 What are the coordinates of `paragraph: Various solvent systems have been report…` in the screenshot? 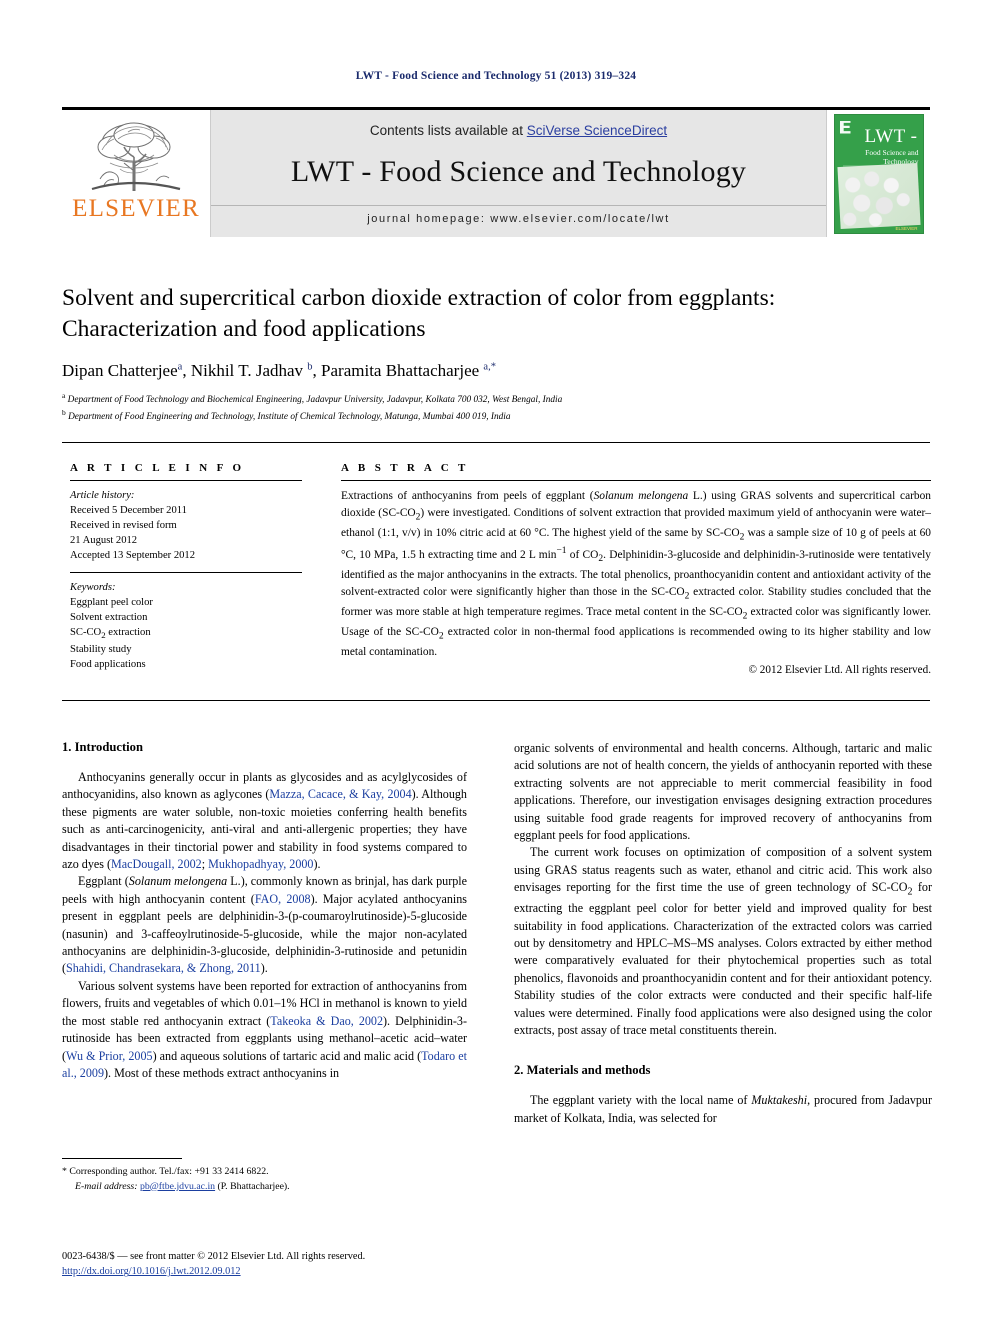 It's located at (264, 1029).